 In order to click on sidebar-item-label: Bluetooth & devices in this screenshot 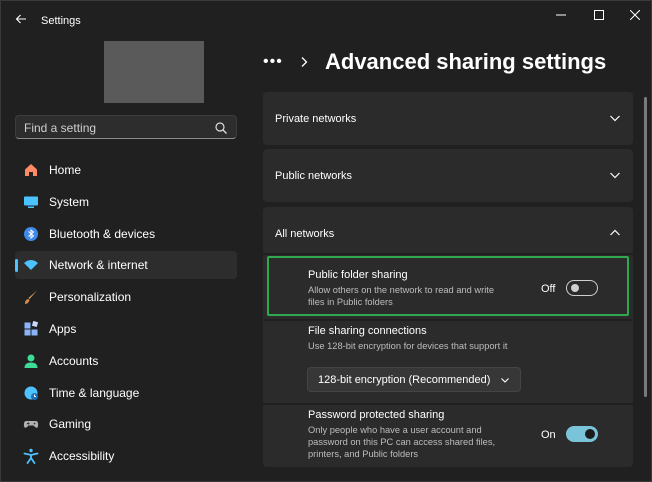, I will do `click(102, 233)`.